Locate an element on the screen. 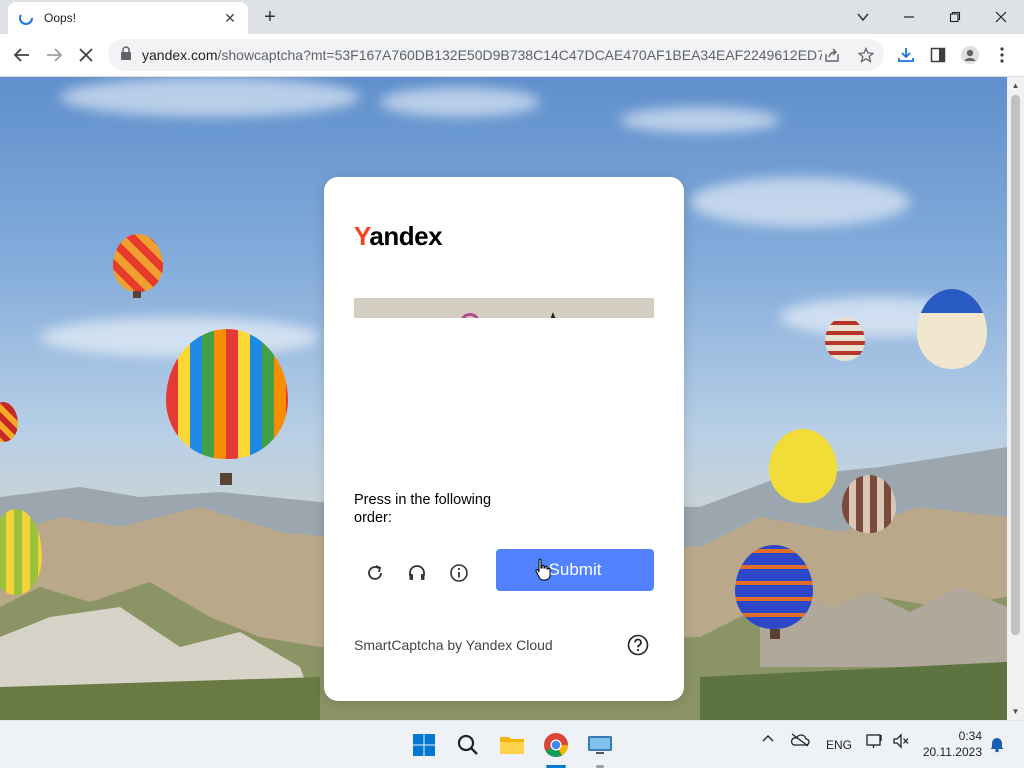  remote-desktop-icon is located at coordinates (600, 745).